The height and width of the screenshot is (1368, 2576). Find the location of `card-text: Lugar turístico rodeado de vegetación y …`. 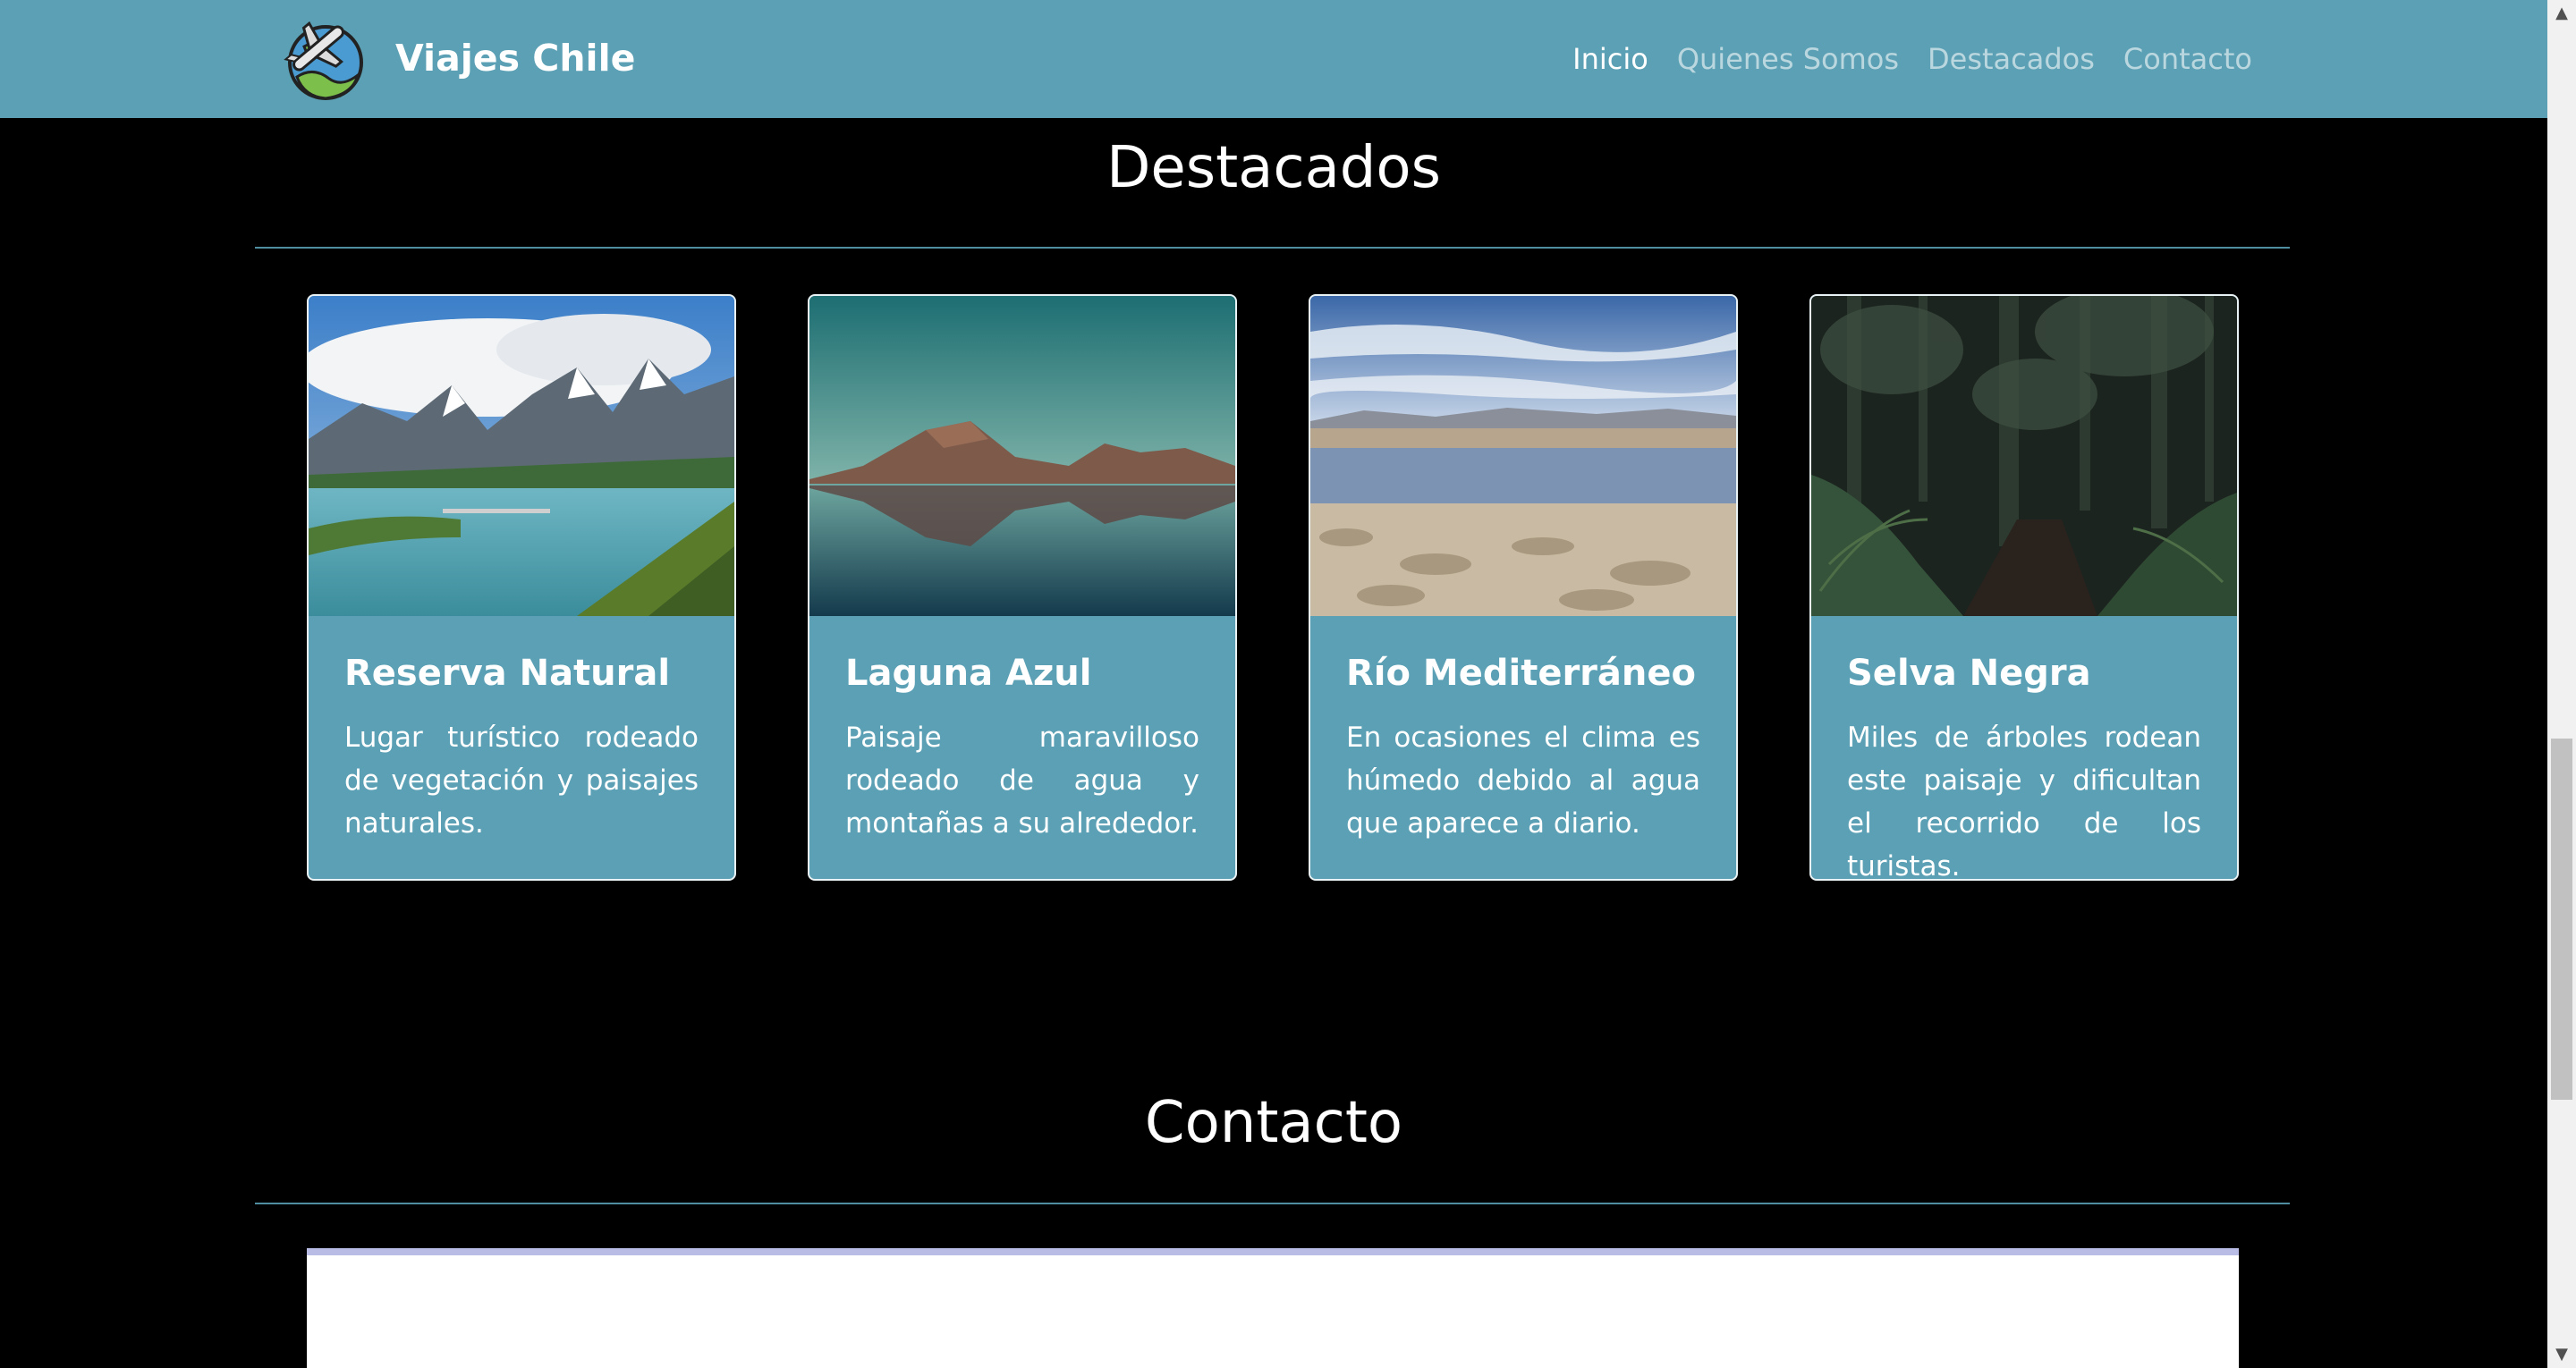

card-text: Lugar turístico rodeado de vegetación y … is located at coordinates (521, 781).